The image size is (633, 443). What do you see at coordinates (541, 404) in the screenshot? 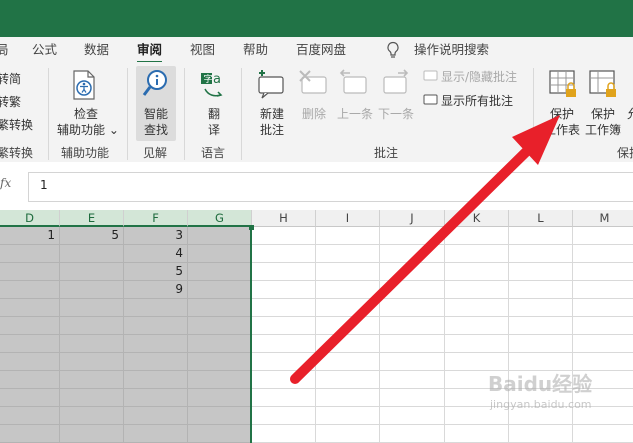
I see `watermark-url: jingyan.baidu.com` at bounding box center [541, 404].